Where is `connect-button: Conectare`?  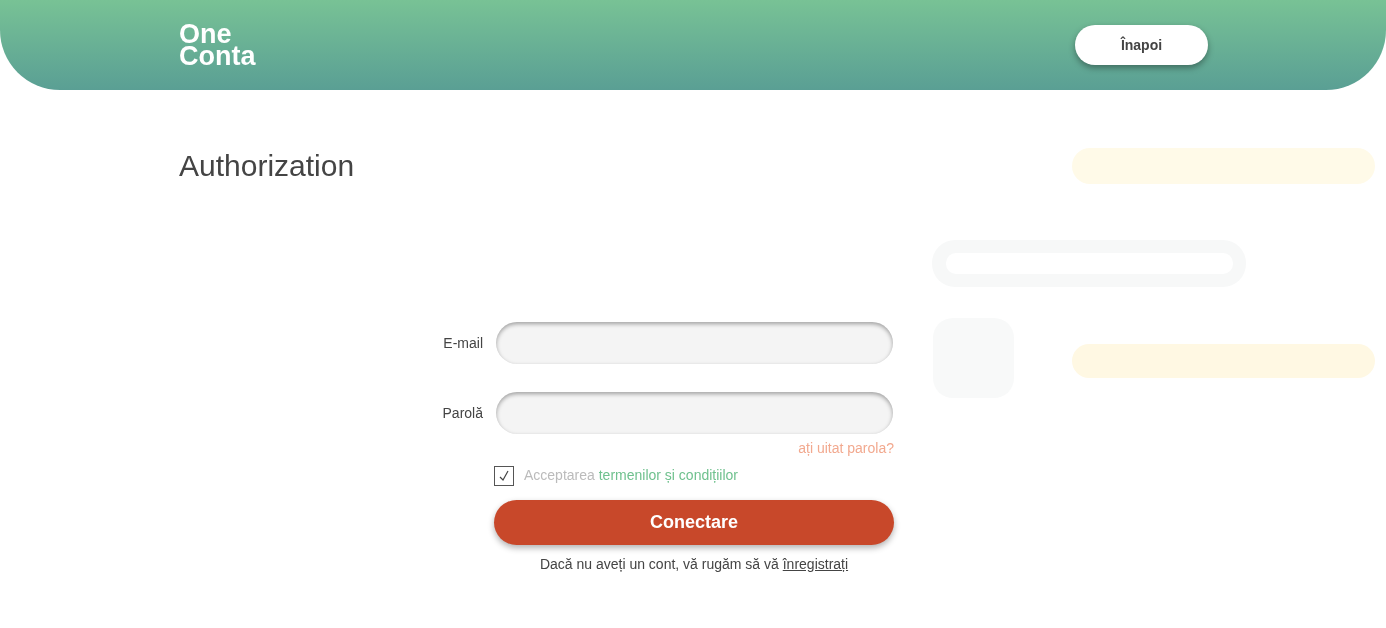 connect-button: Conectare is located at coordinates (694, 522).